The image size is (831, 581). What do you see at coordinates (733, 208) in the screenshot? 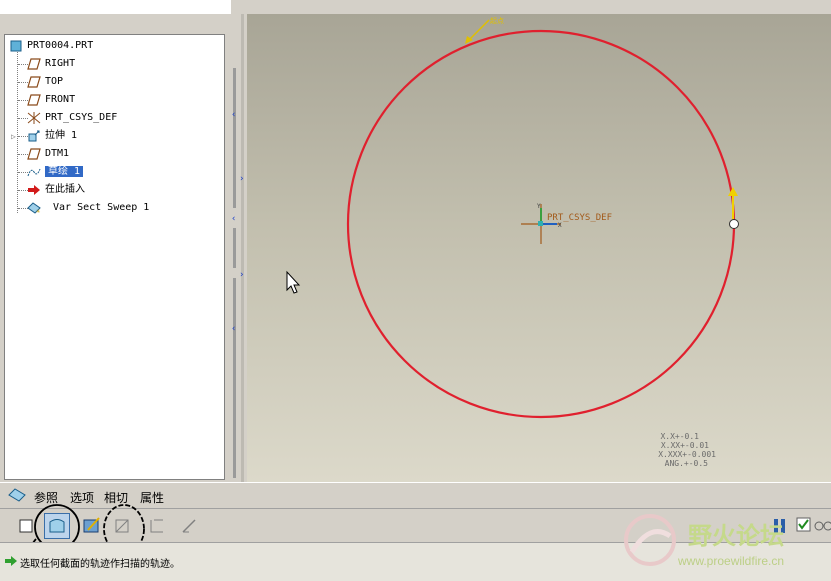
I see `start-point-marker` at bounding box center [733, 208].